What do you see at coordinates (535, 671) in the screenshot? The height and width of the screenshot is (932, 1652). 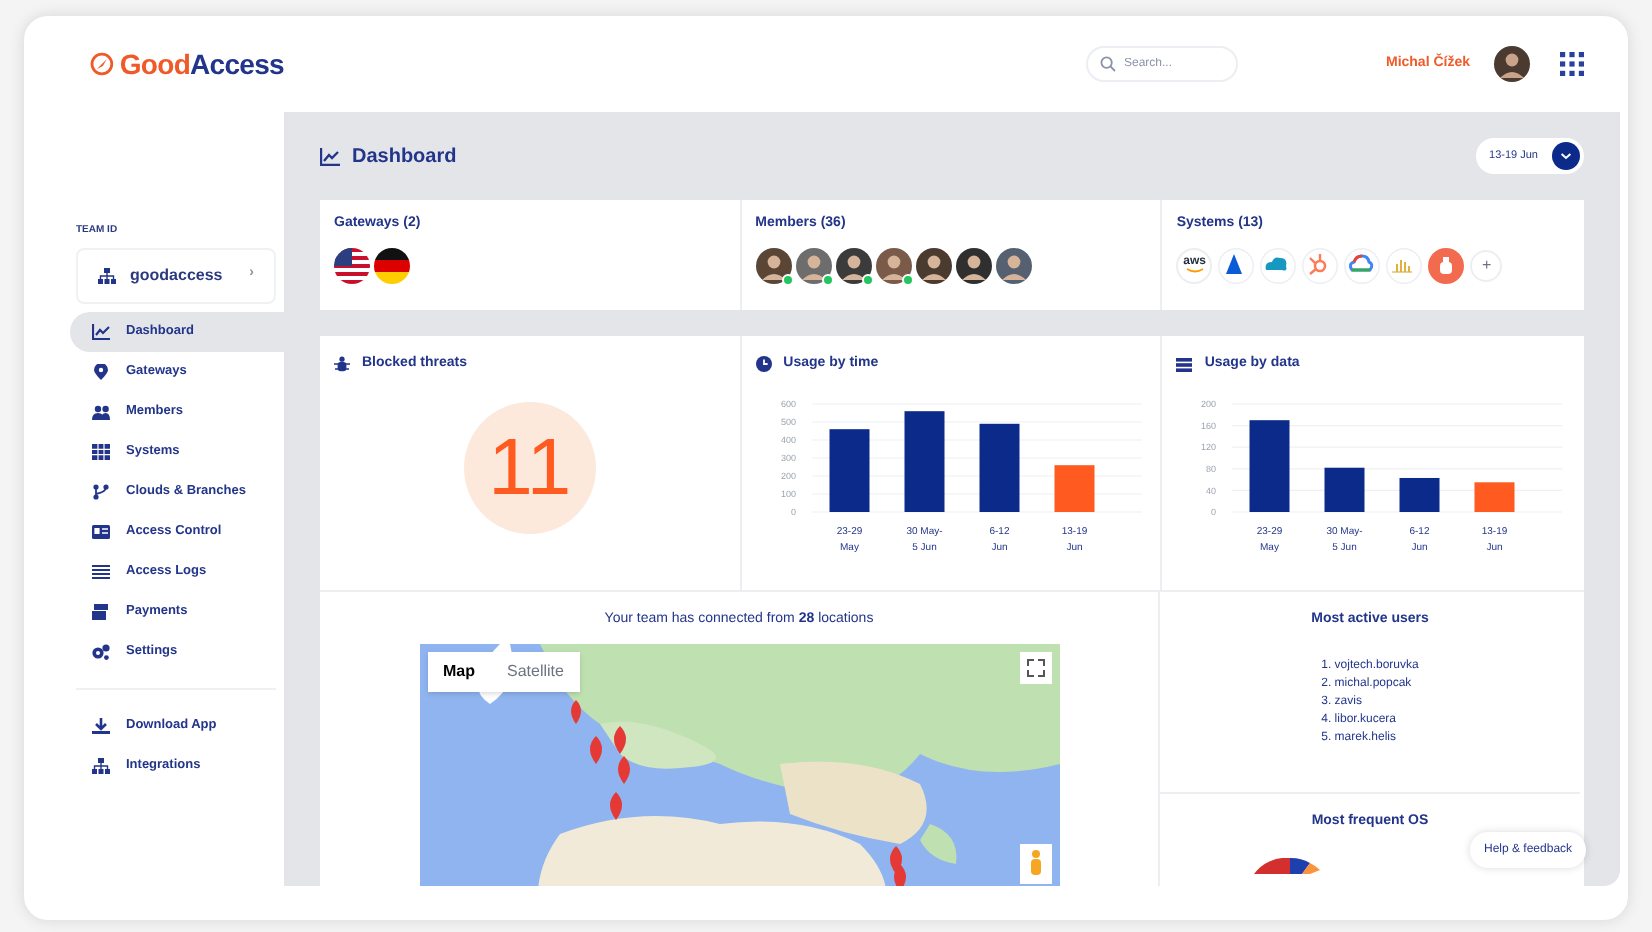 I see `map-type-tab: Satellite` at bounding box center [535, 671].